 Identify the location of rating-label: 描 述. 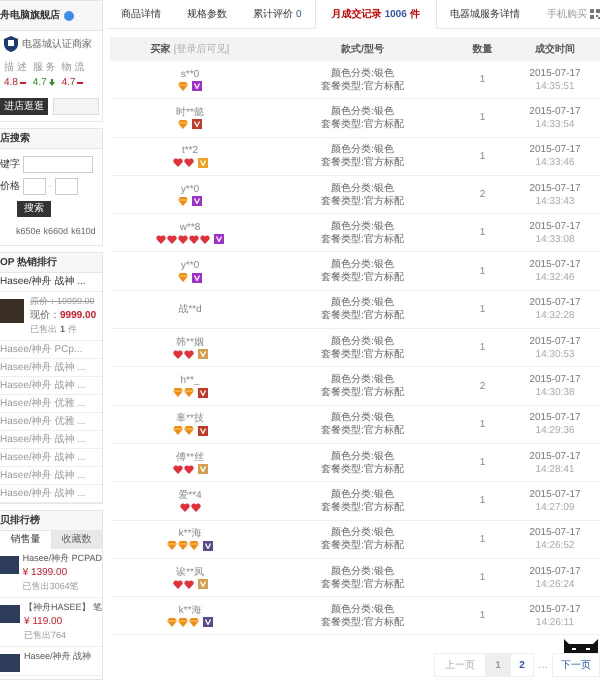
(15, 67).